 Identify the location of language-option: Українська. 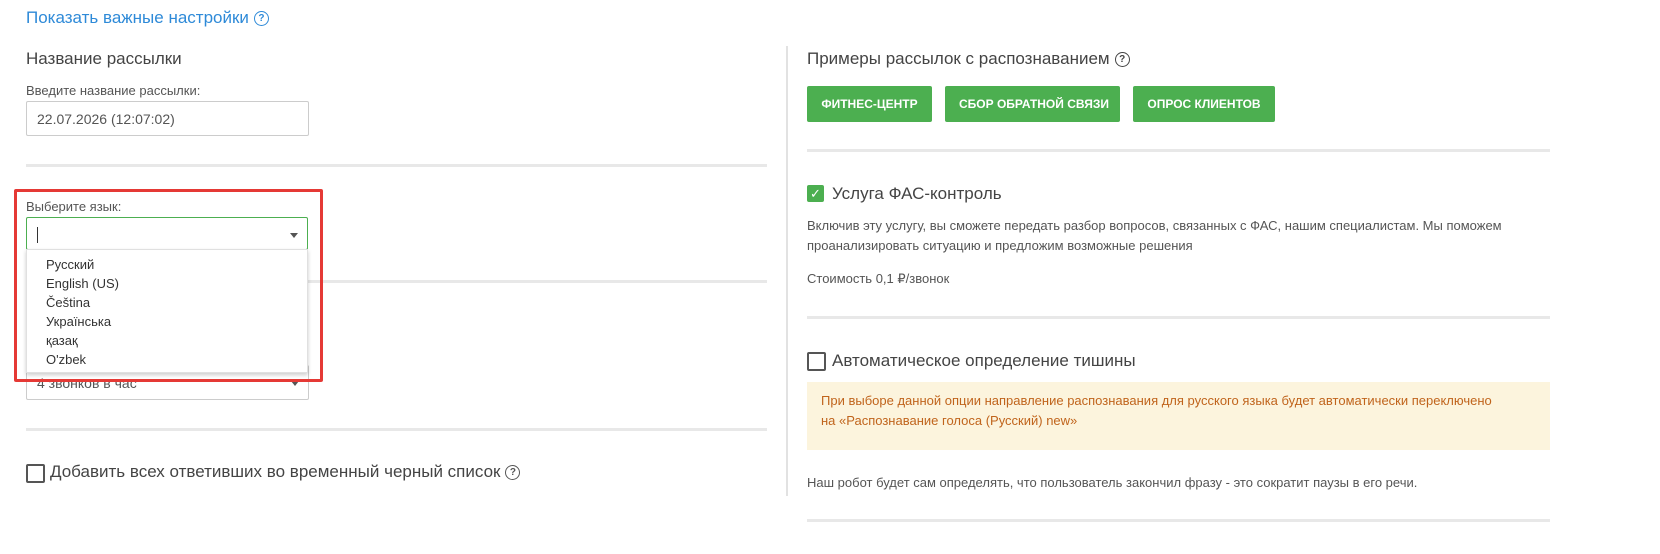
(167, 321).